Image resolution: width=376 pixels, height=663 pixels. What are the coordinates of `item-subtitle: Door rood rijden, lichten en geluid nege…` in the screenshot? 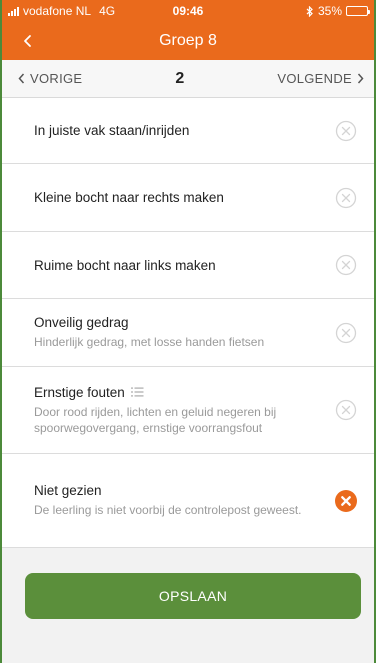 It's located at (155, 419).